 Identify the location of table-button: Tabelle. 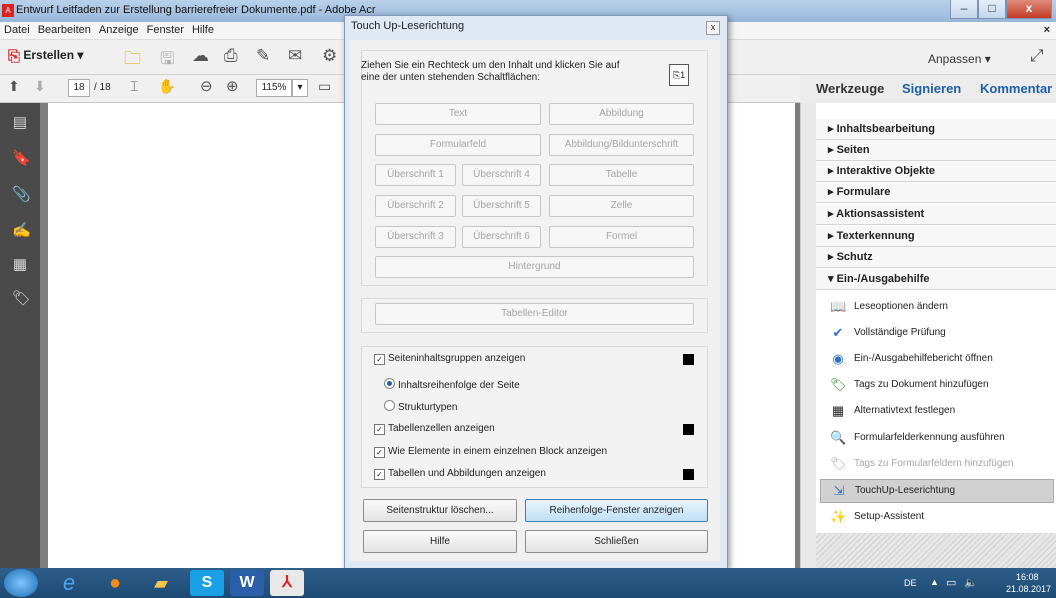
(621, 175).